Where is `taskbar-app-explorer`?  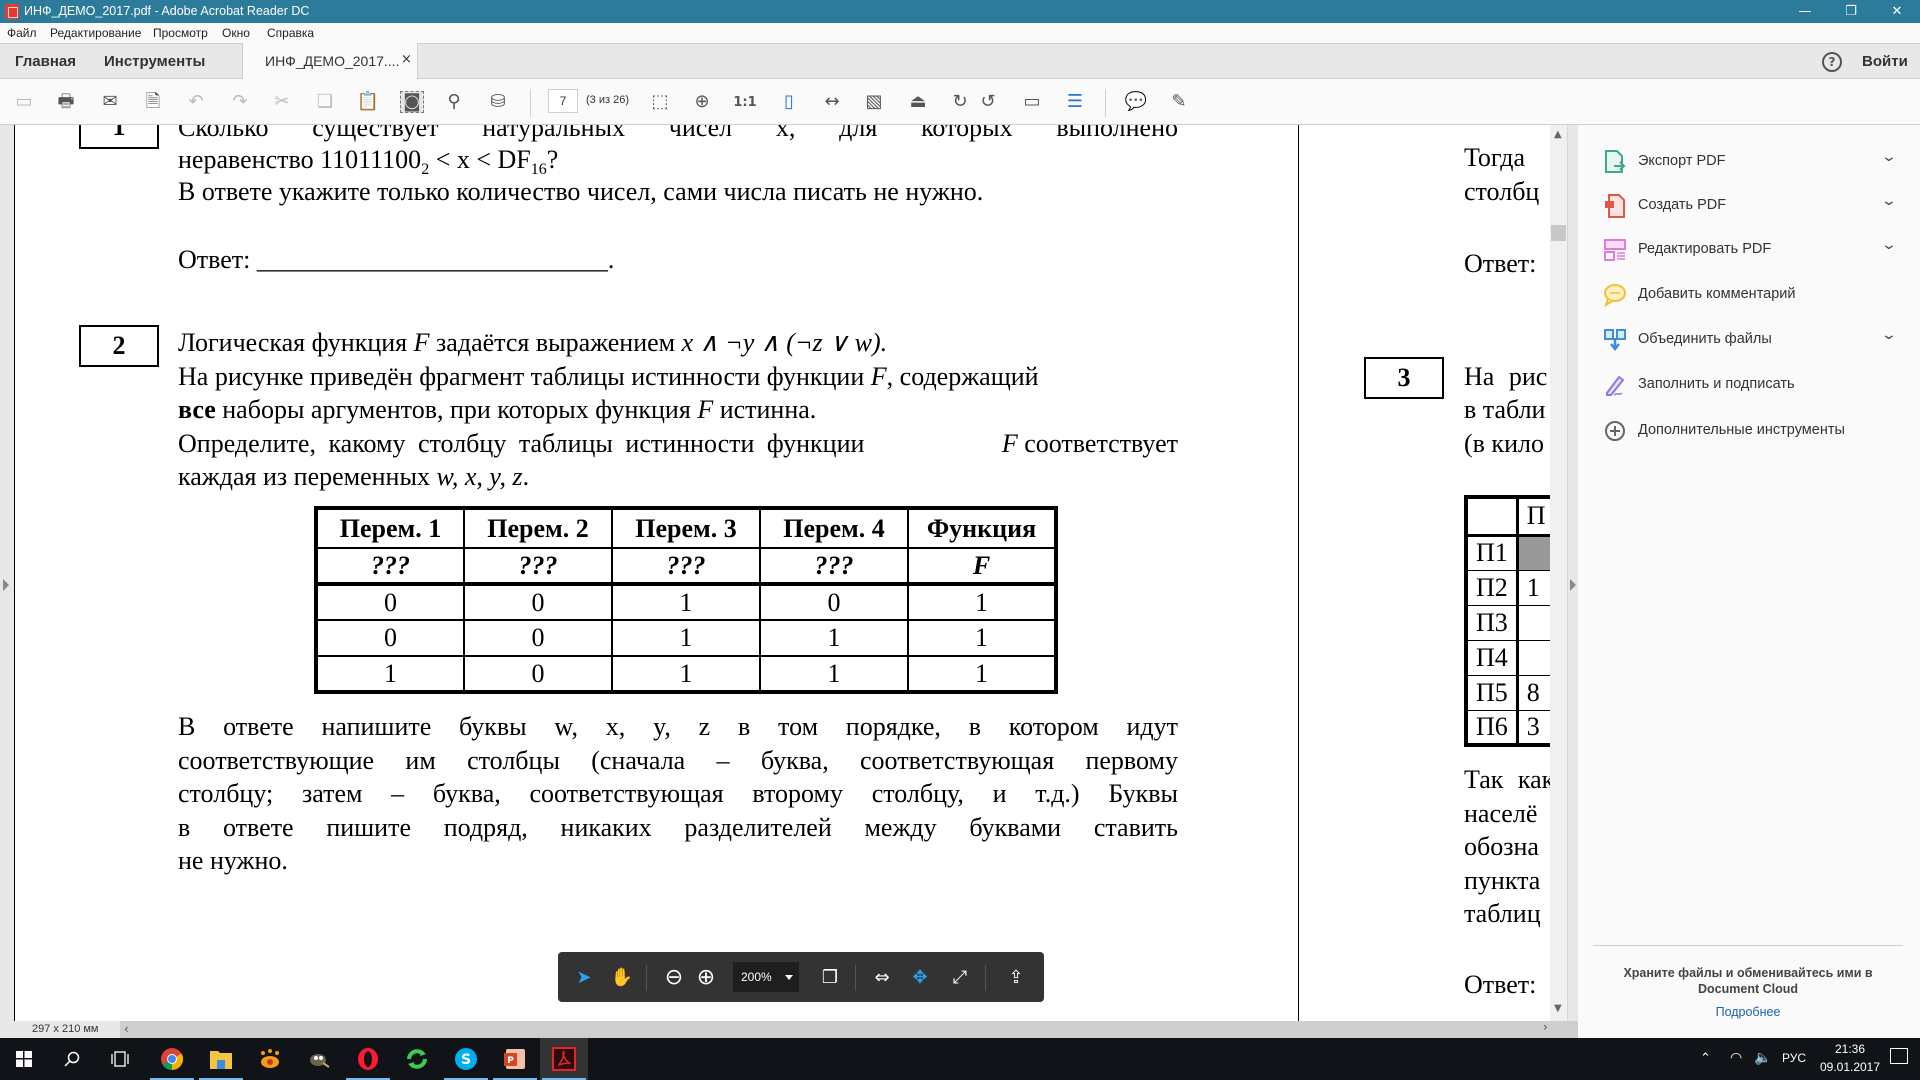
taskbar-app-explorer is located at coordinates (221, 1059).